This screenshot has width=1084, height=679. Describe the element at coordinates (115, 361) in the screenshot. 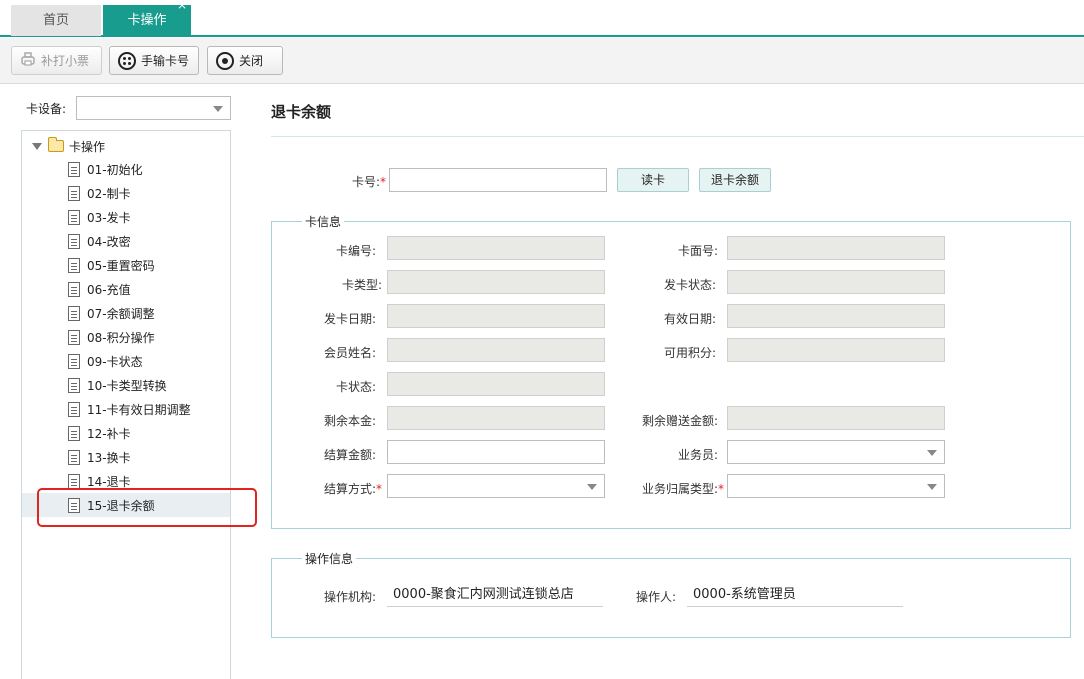

I see `tree-item-label: 09-卡状态` at that location.